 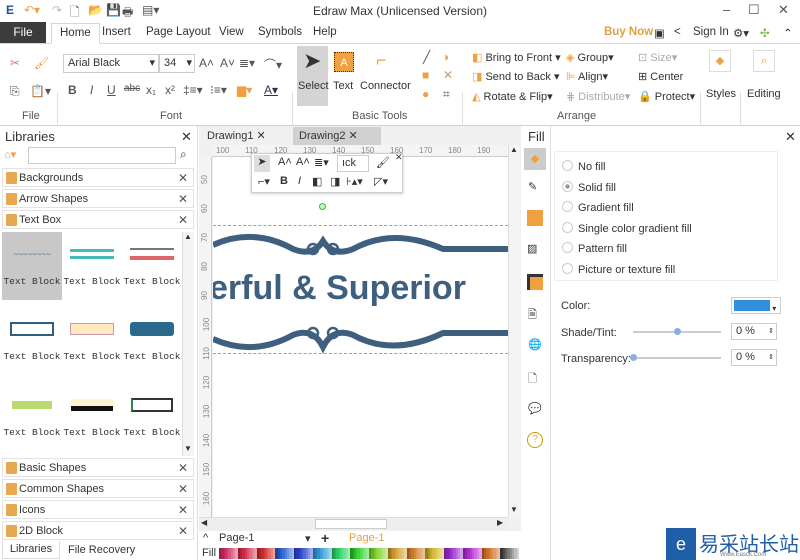 I want to click on bold-icon: B, so click(x=284, y=181).